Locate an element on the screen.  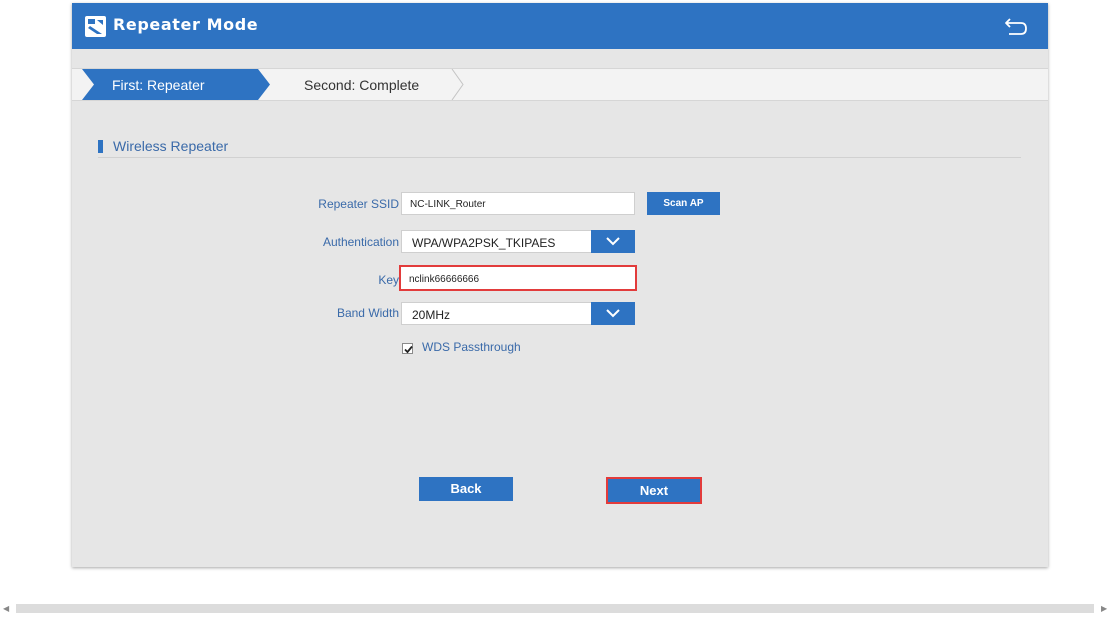
authentication-dropdown-button is located at coordinates (613, 241).